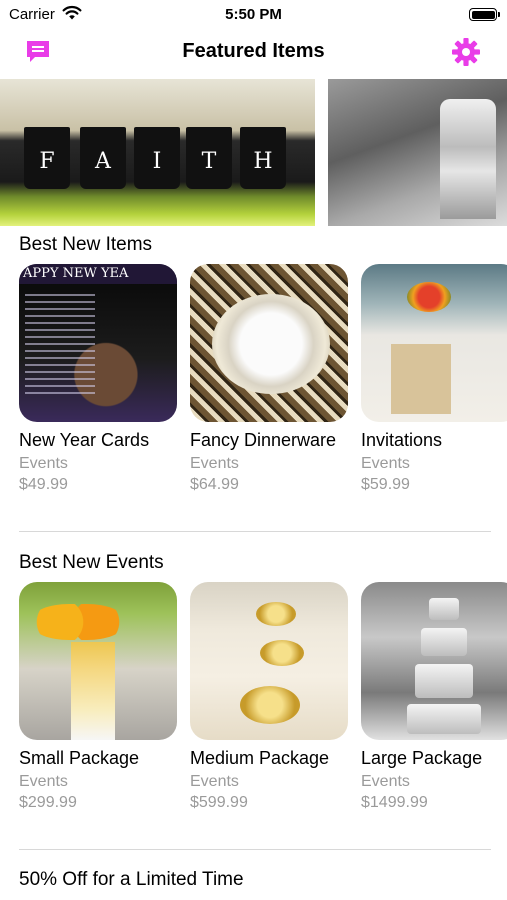  I want to click on section-title-promo: 50% Off for a Limited Time, so click(131, 879).